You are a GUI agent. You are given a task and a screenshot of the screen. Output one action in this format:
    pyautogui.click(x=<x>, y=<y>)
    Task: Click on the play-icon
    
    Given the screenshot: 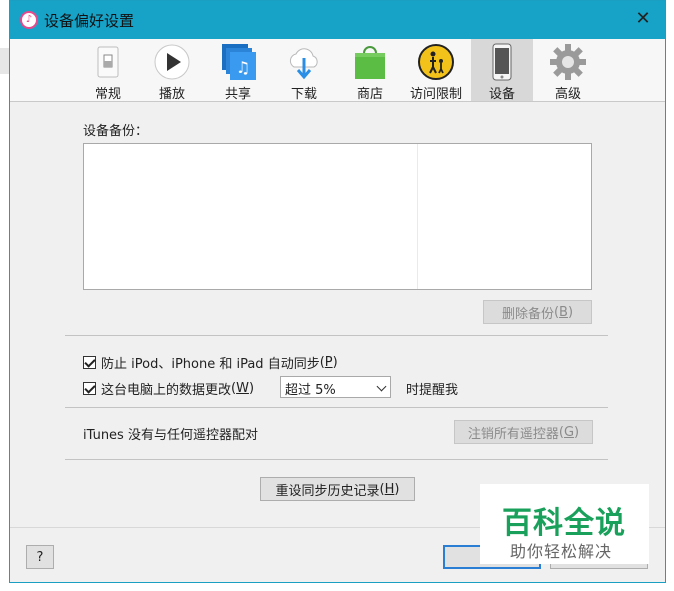 What is the action you would take?
    pyautogui.click(x=172, y=62)
    